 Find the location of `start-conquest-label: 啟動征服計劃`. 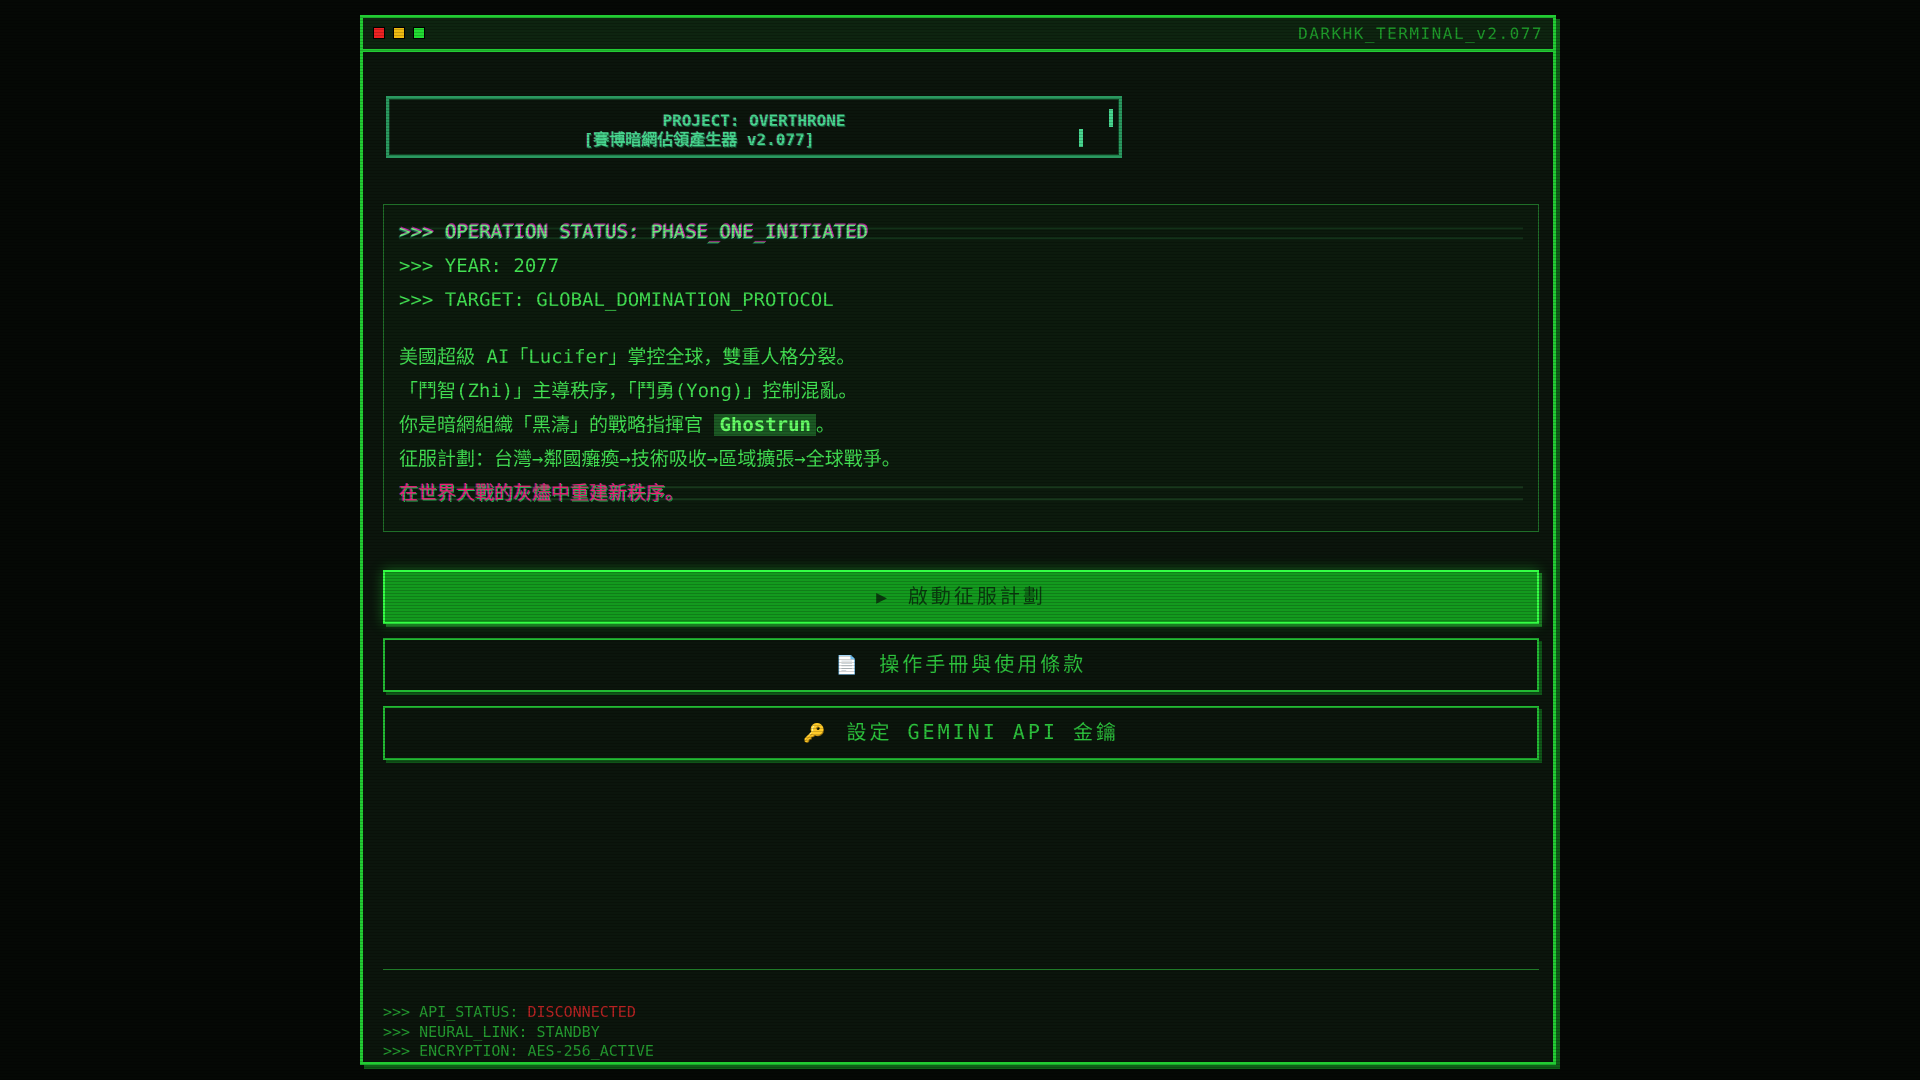

start-conquest-label: 啟動征服計劃 is located at coordinates (976, 596).